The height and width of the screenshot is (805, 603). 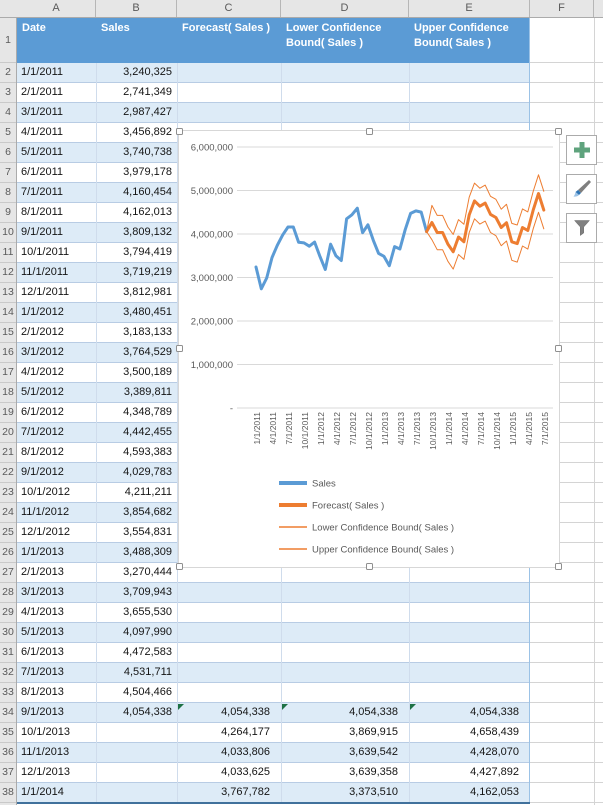 What do you see at coordinates (136, 192) in the screenshot?
I see `cell-sales-8: 4,160,454` at bounding box center [136, 192].